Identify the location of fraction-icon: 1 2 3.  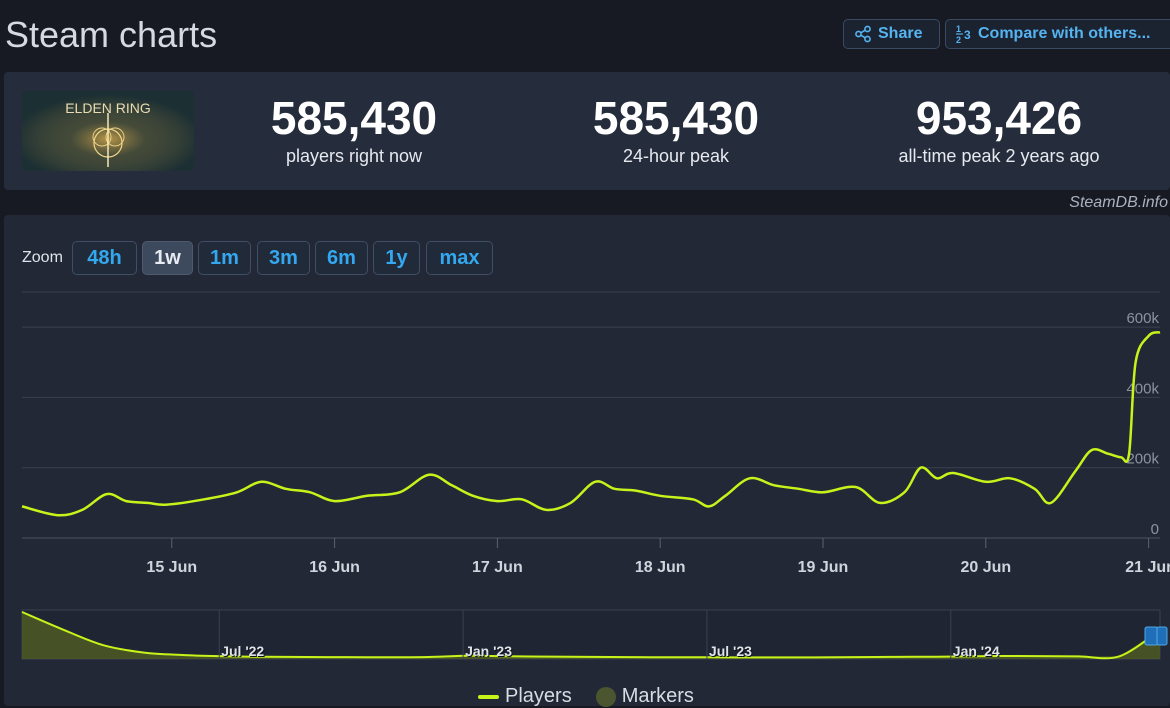
(963, 34).